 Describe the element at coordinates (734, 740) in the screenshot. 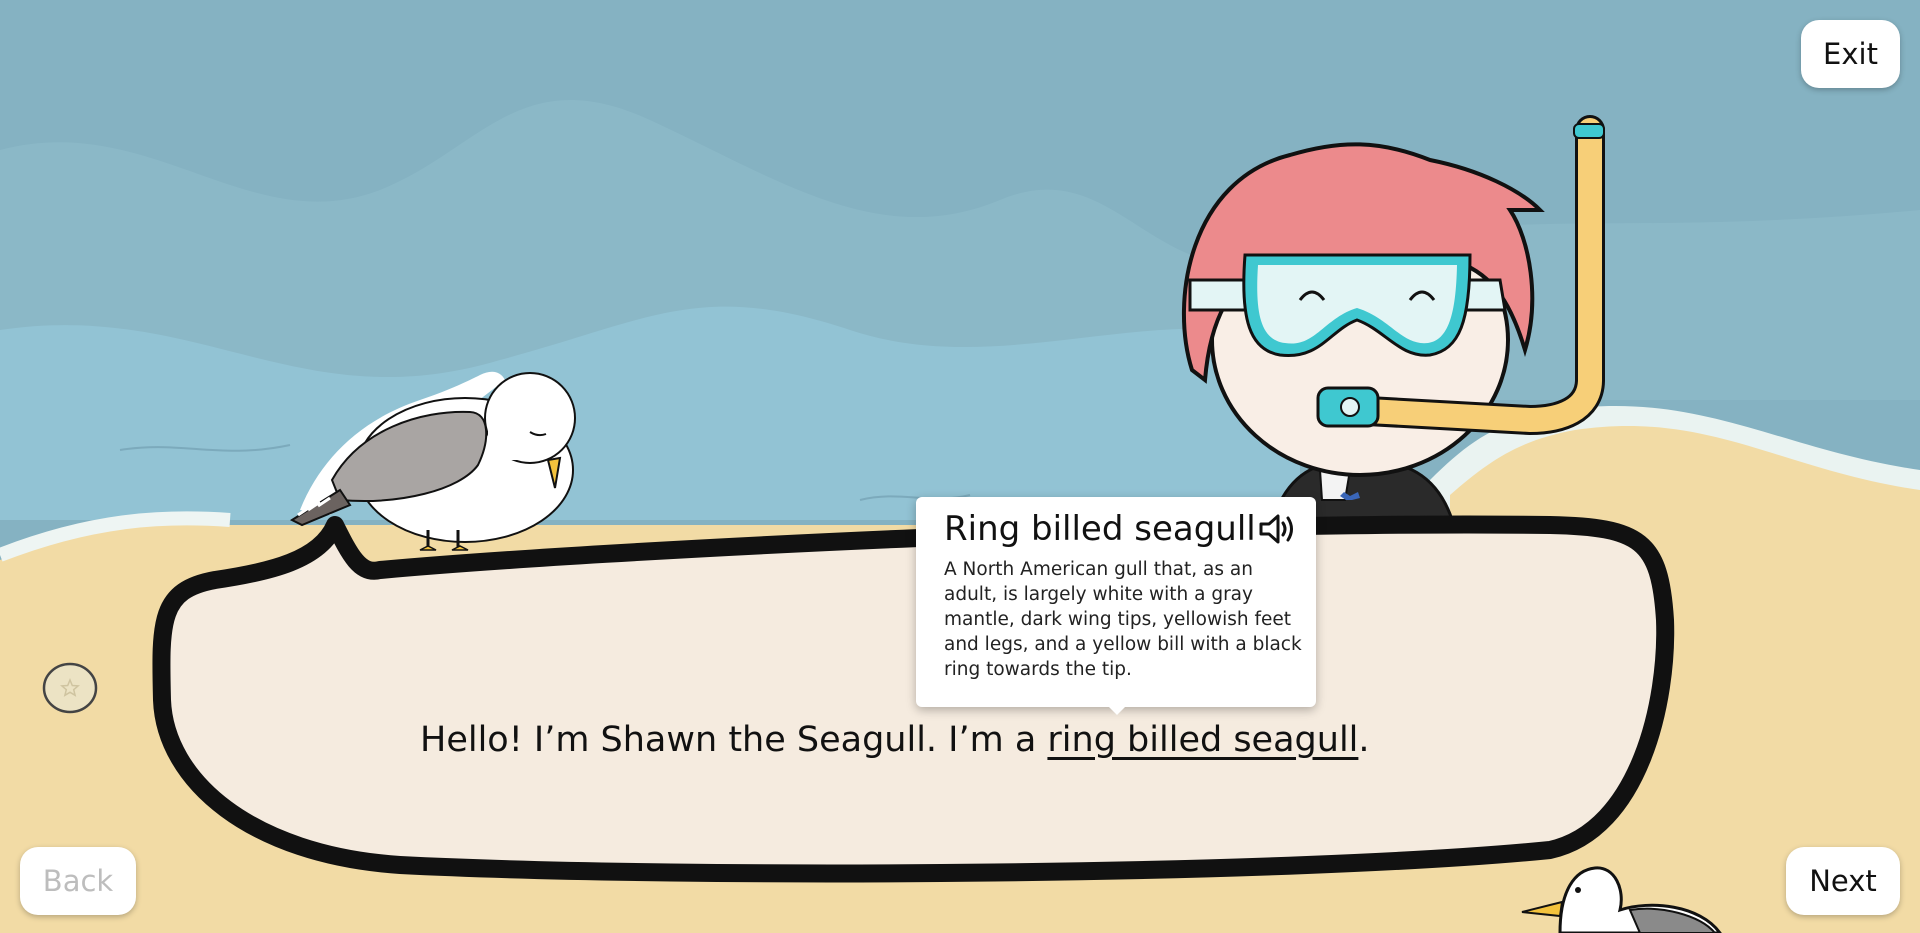

I see `dialog-prefix: Hello! I’m Shawn the Seagull. I’m a` at that location.